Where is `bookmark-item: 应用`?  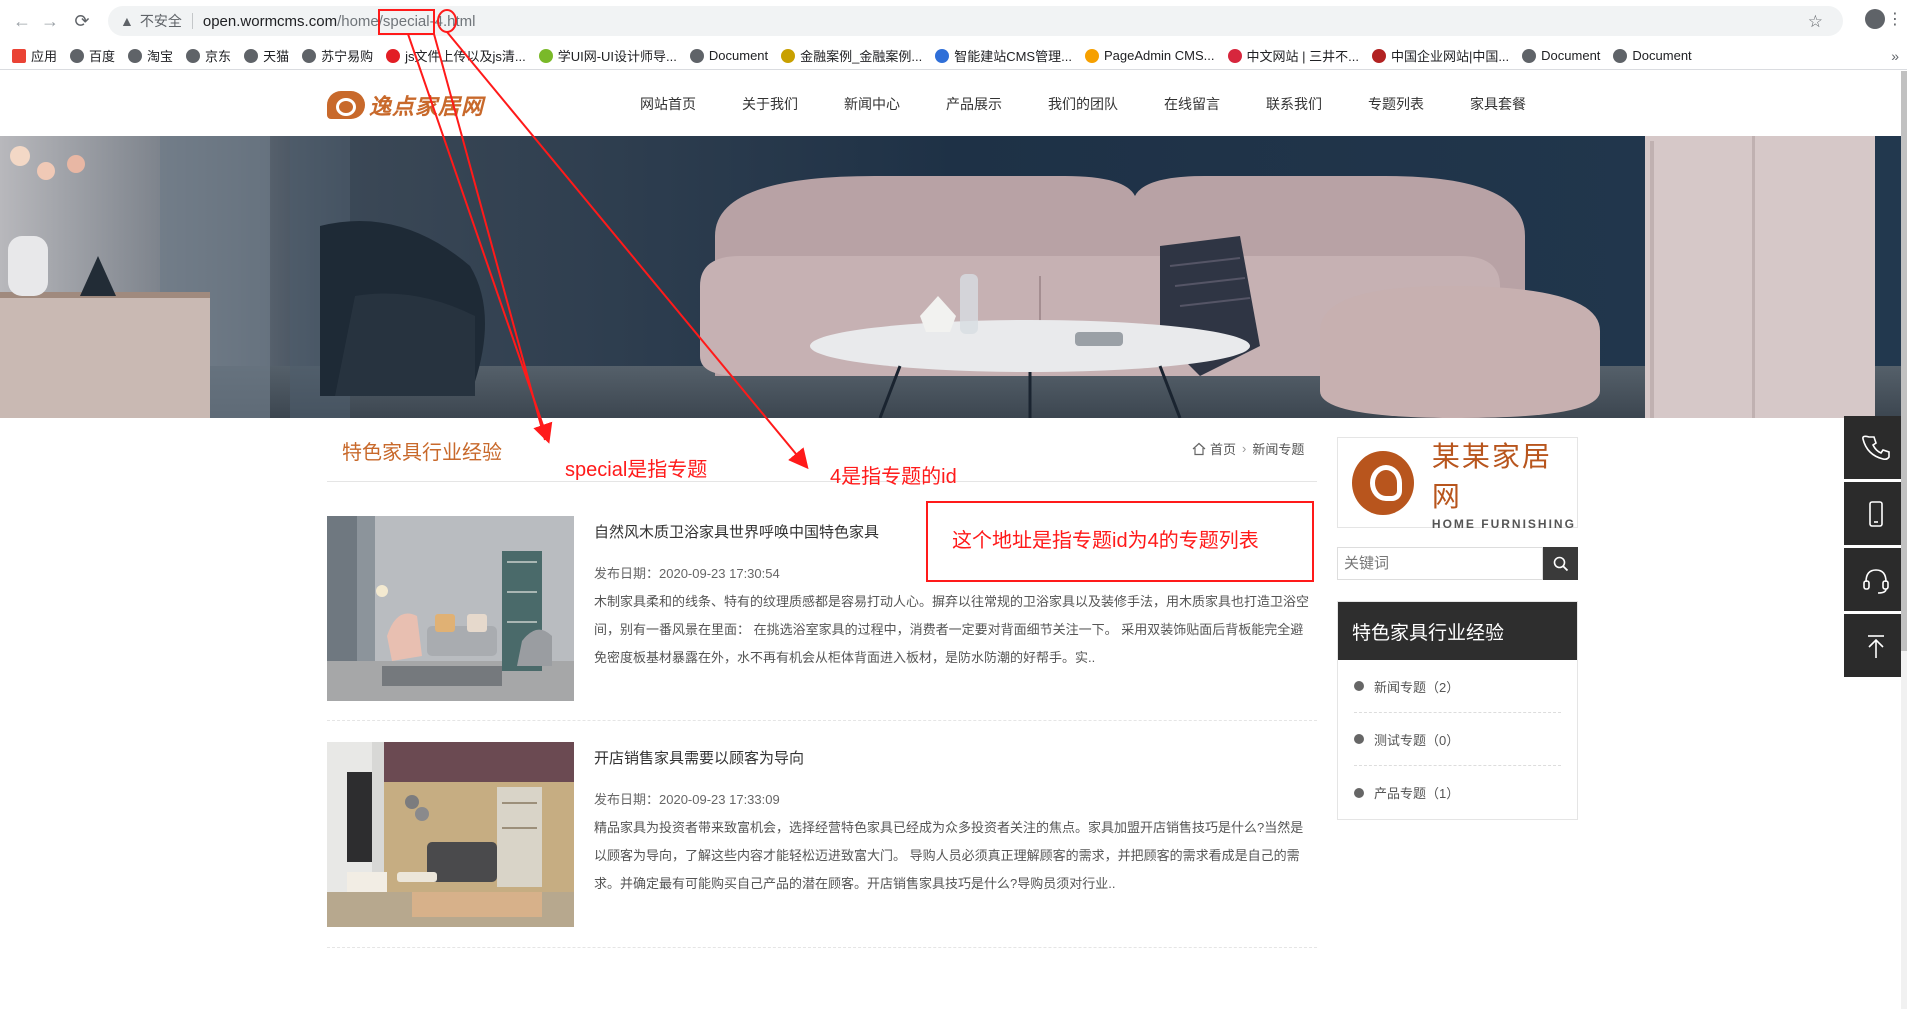
bookmark-item: 应用 is located at coordinates (34, 55).